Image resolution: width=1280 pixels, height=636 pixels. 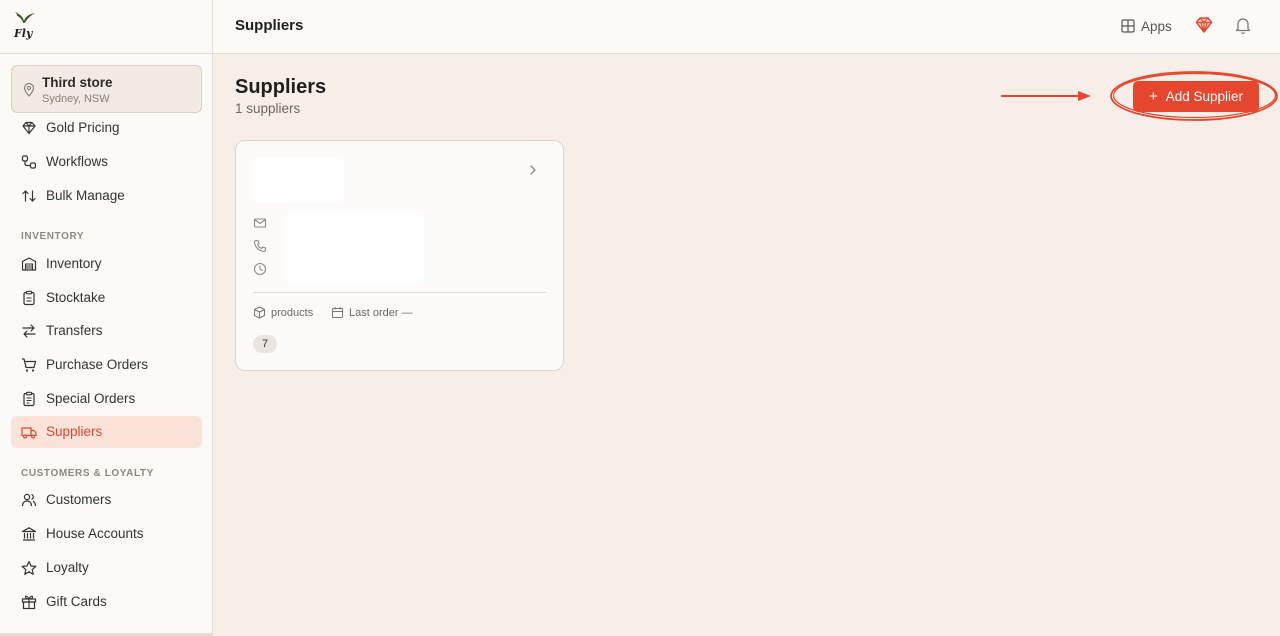 I want to click on warehouse-icon, so click(x=29, y=264).